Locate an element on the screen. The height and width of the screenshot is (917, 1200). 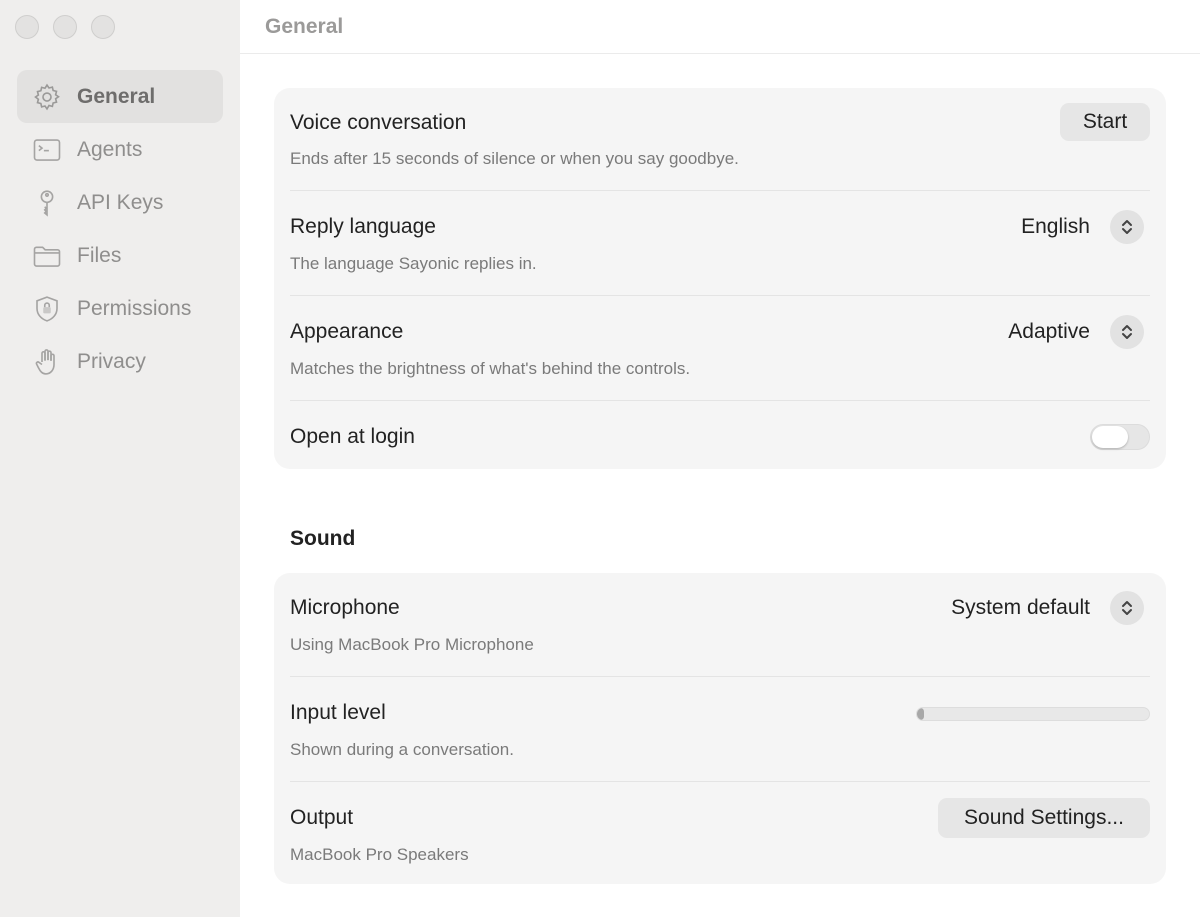
row-title: Reply language is located at coordinates (363, 226).